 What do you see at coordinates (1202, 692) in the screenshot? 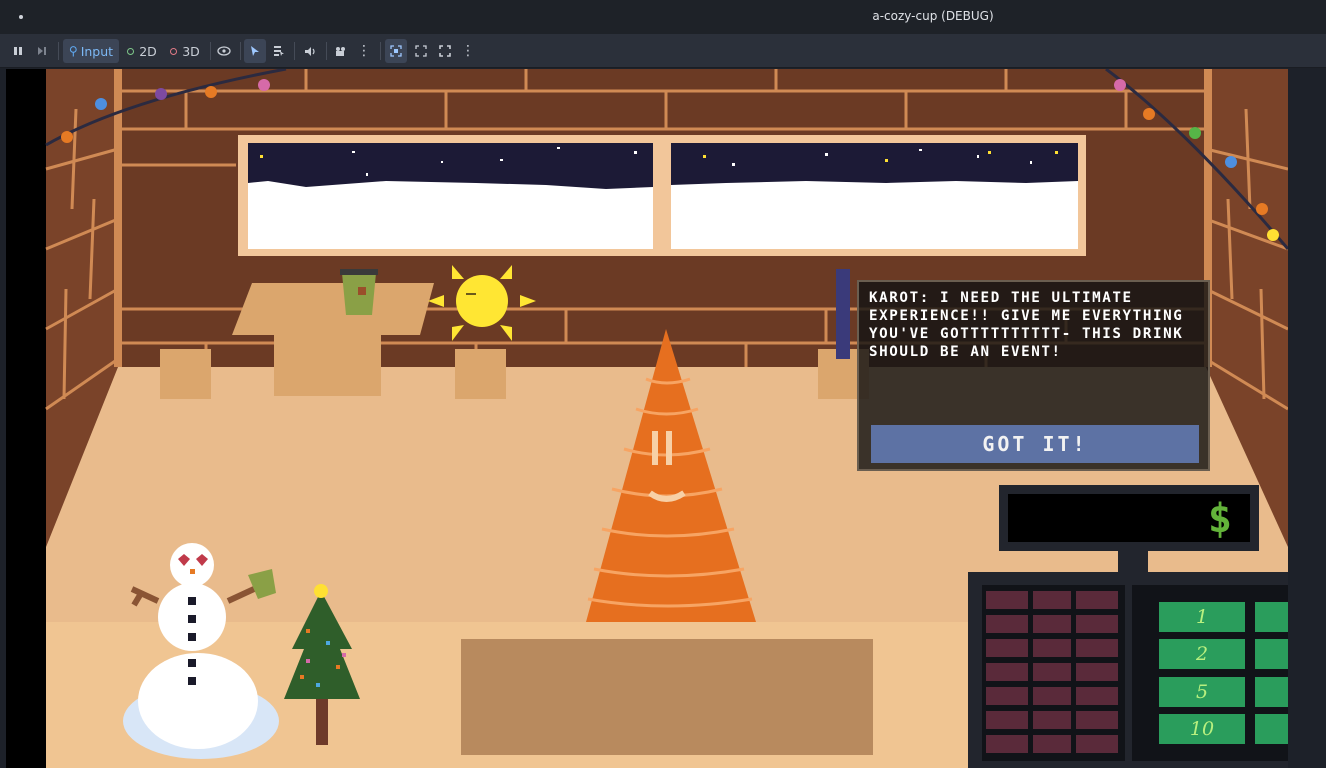
I see `cash-button-5: 5` at bounding box center [1202, 692].